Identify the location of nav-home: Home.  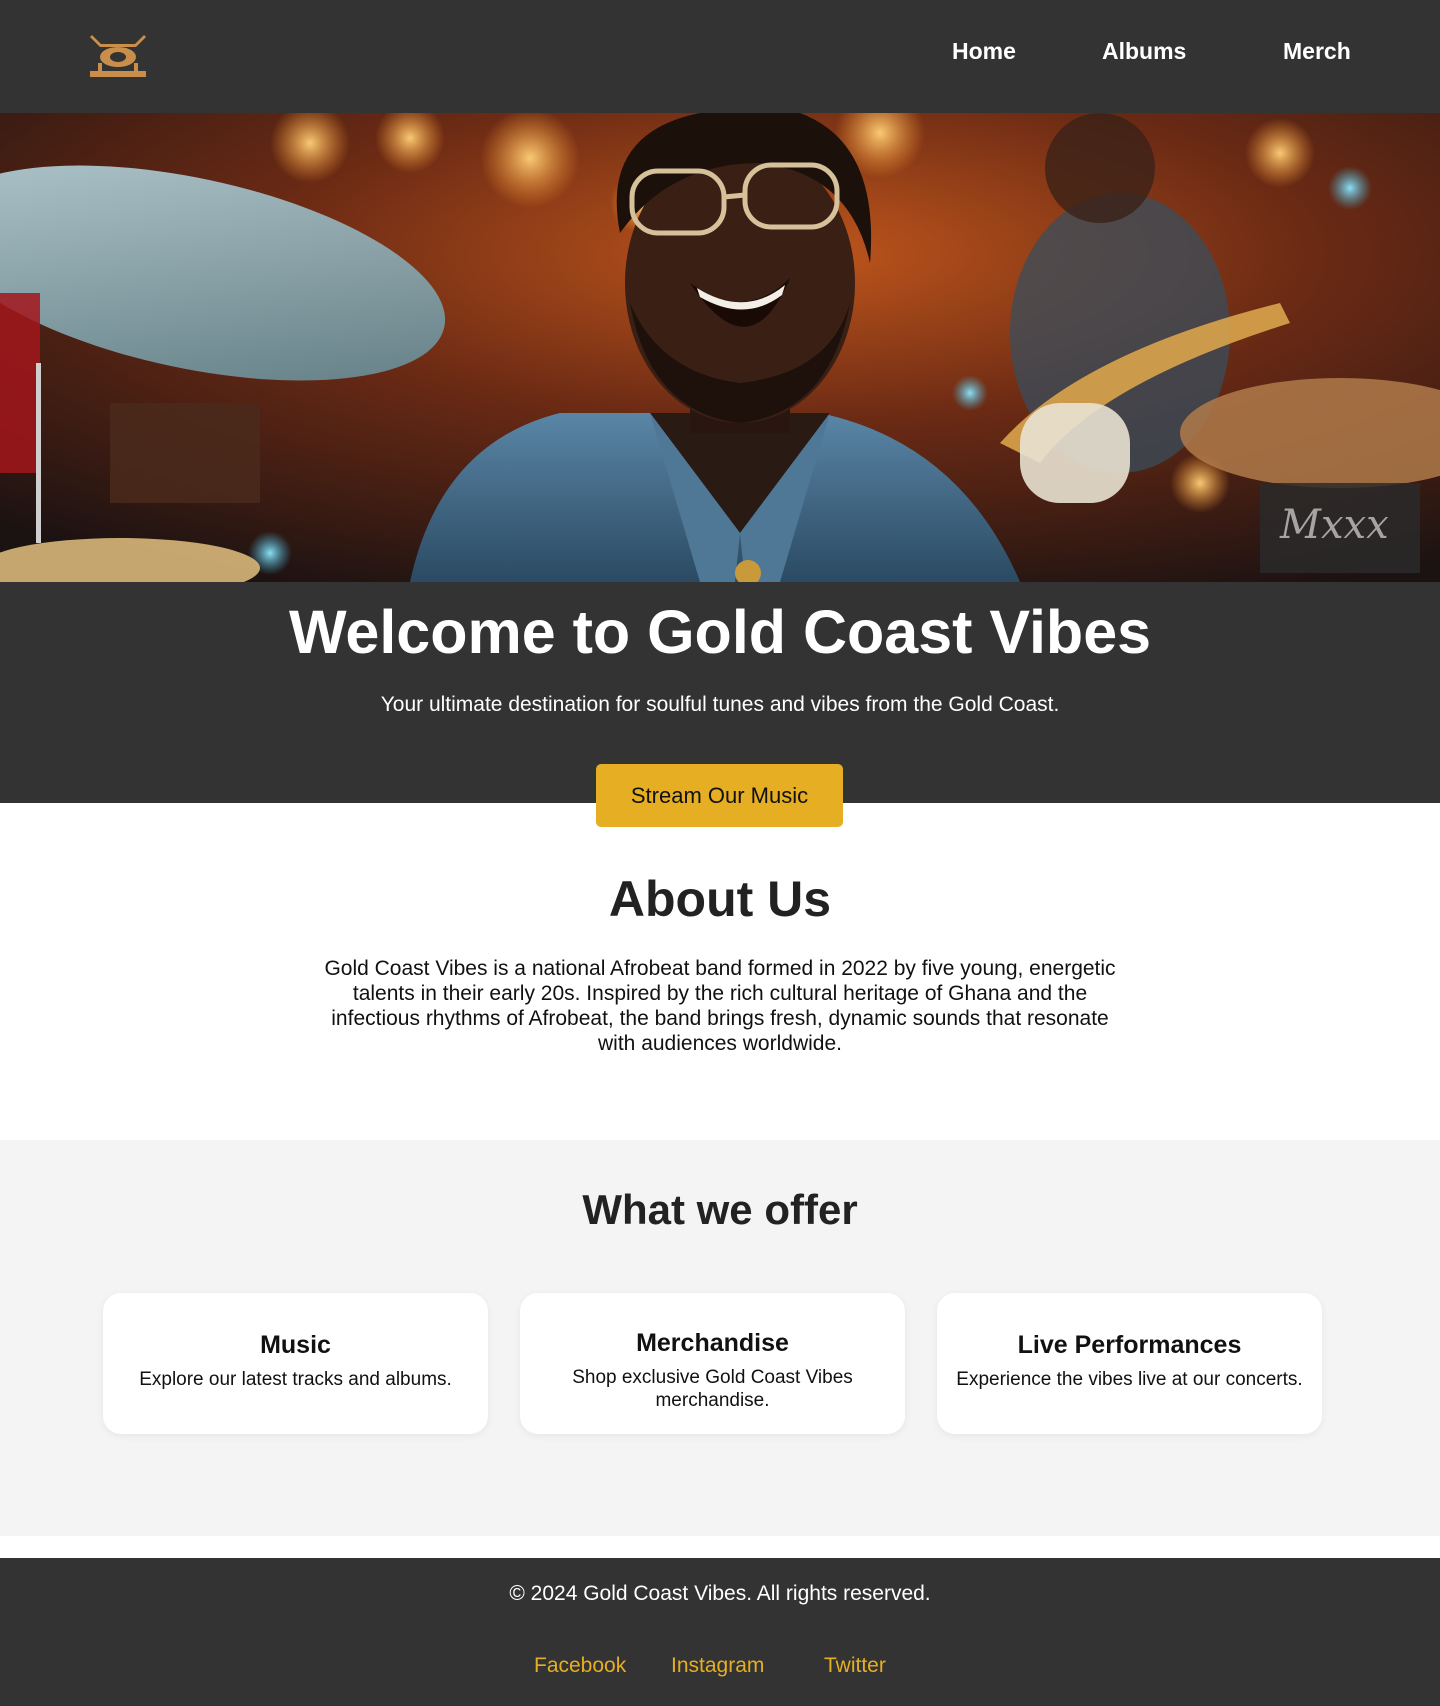
(984, 51).